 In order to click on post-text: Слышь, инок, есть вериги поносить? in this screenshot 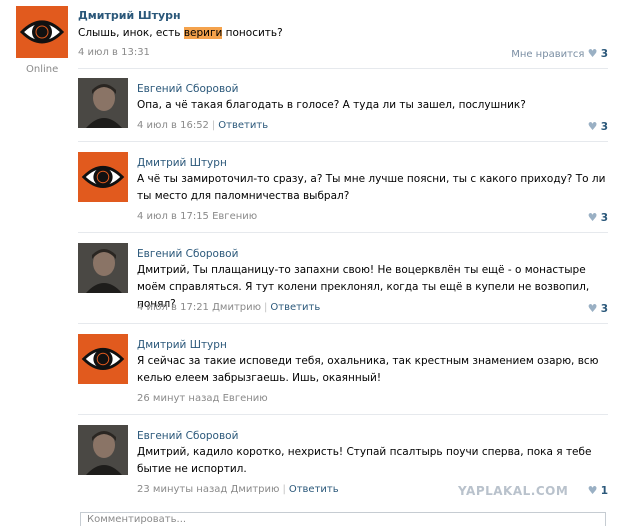, I will do `click(338, 33)`.